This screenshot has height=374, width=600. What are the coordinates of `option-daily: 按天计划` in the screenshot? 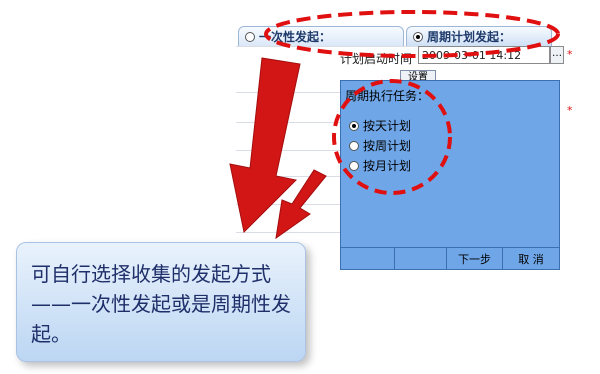 It's located at (380, 125).